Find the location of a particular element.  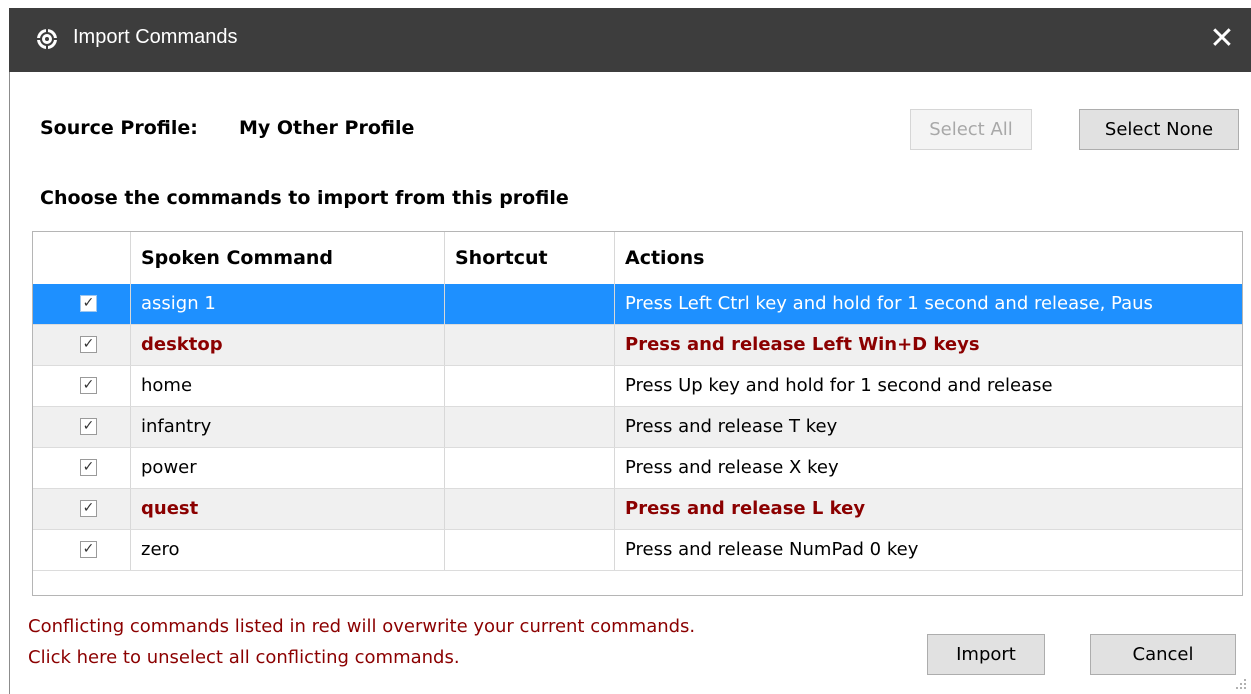

title-bar: Import Commands ✕ is located at coordinates (630, 40).